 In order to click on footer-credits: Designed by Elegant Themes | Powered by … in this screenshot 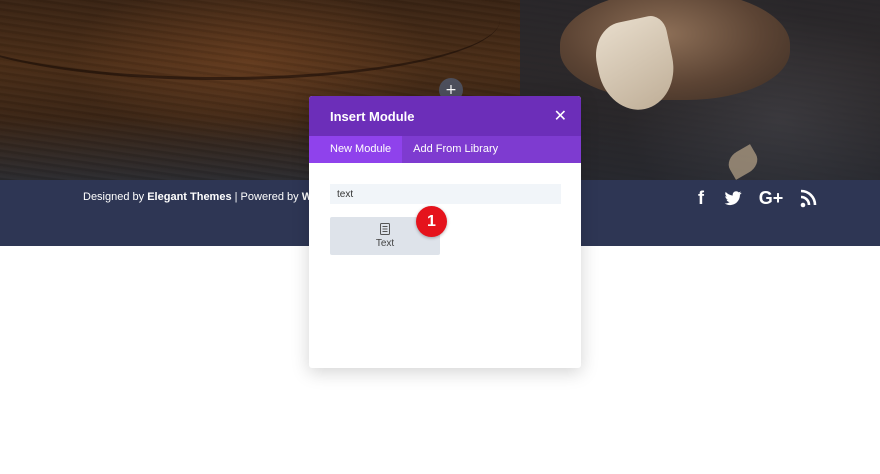, I will do `click(201, 197)`.